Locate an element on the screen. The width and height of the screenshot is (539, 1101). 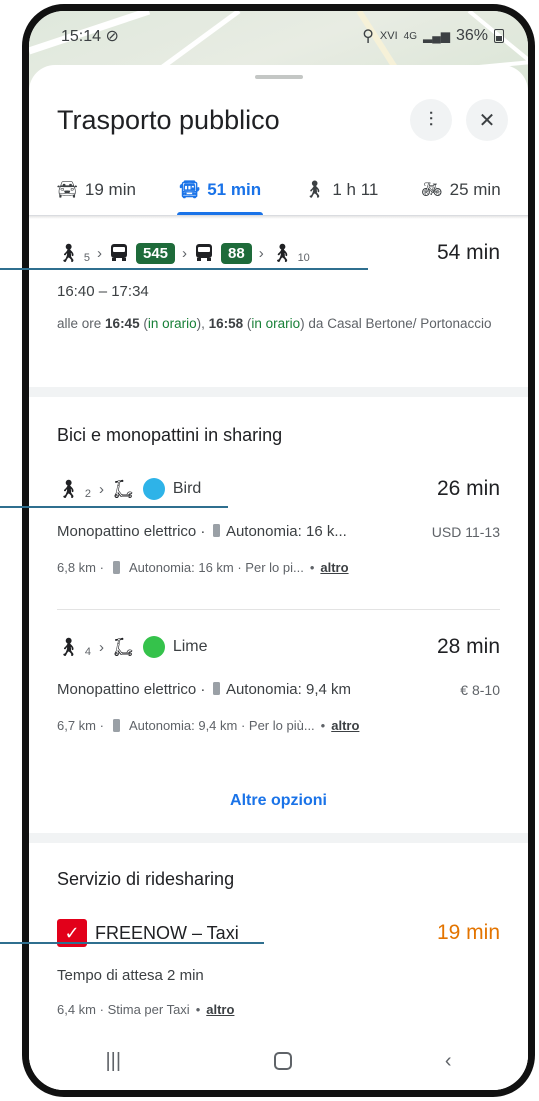
network-label: 4G is located at coordinates (410, 36).